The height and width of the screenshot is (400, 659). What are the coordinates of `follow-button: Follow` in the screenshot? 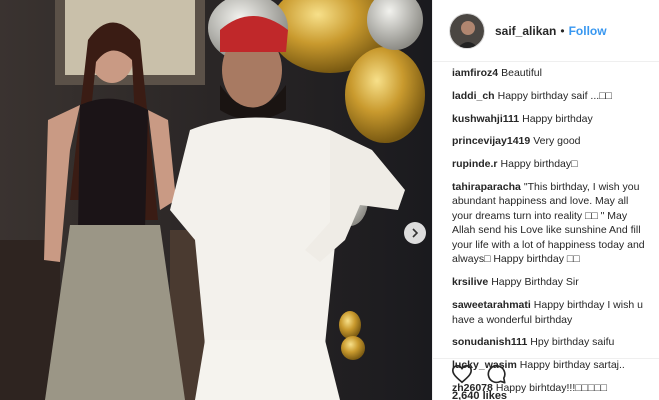 It's located at (588, 31).